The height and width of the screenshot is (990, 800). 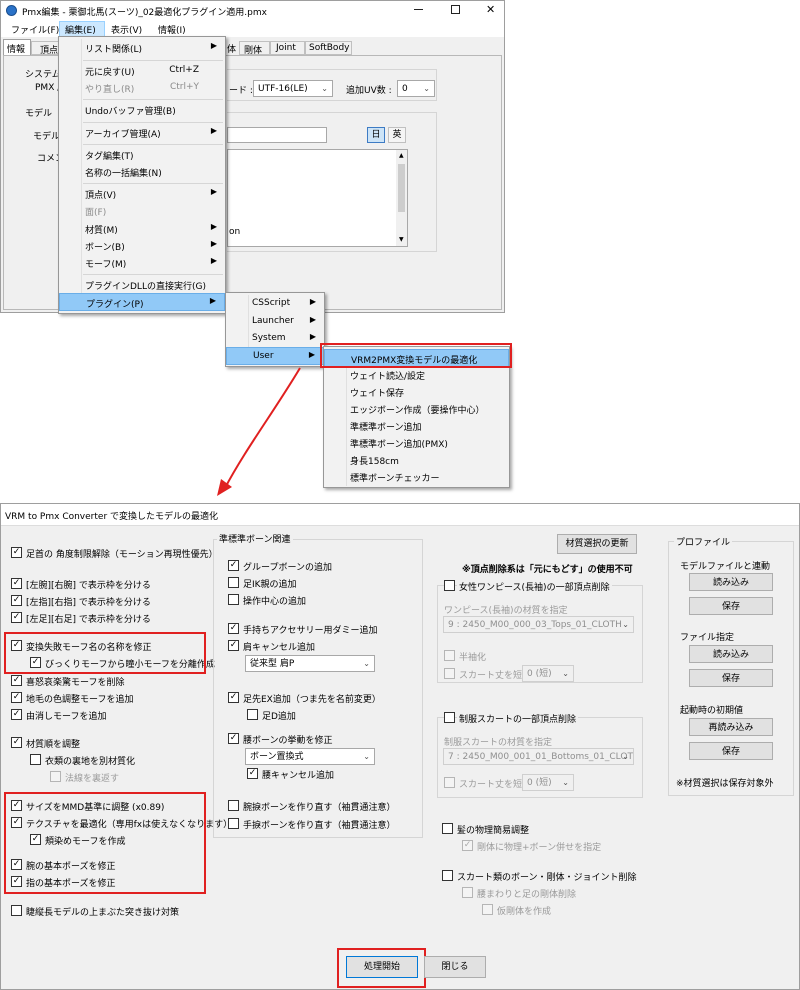 What do you see at coordinates (172, 29) in the screenshot?
I see `menu-info: 情報(I)` at bounding box center [172, 29].